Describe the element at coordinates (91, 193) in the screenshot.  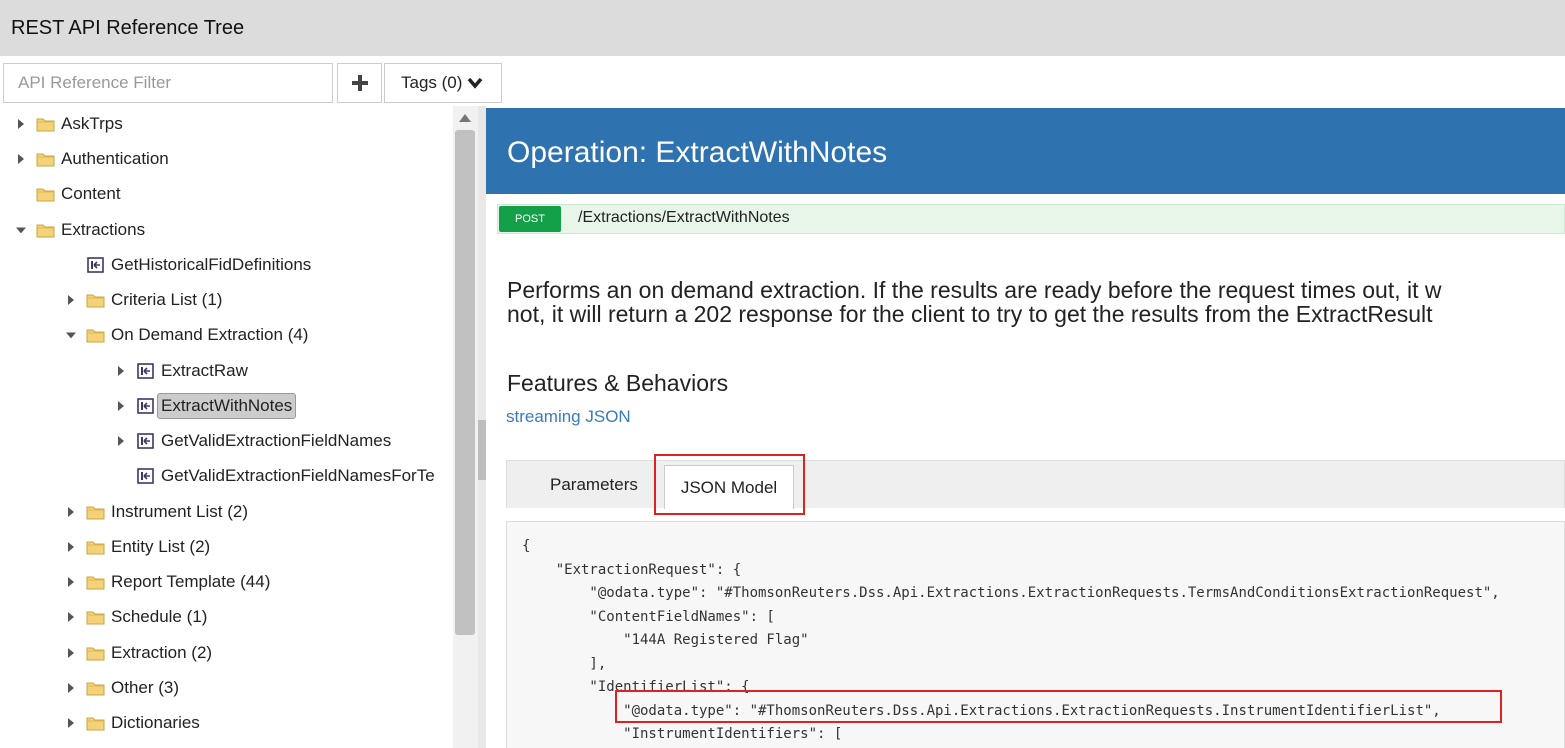
I see `tree-item-label: Content` at that location.